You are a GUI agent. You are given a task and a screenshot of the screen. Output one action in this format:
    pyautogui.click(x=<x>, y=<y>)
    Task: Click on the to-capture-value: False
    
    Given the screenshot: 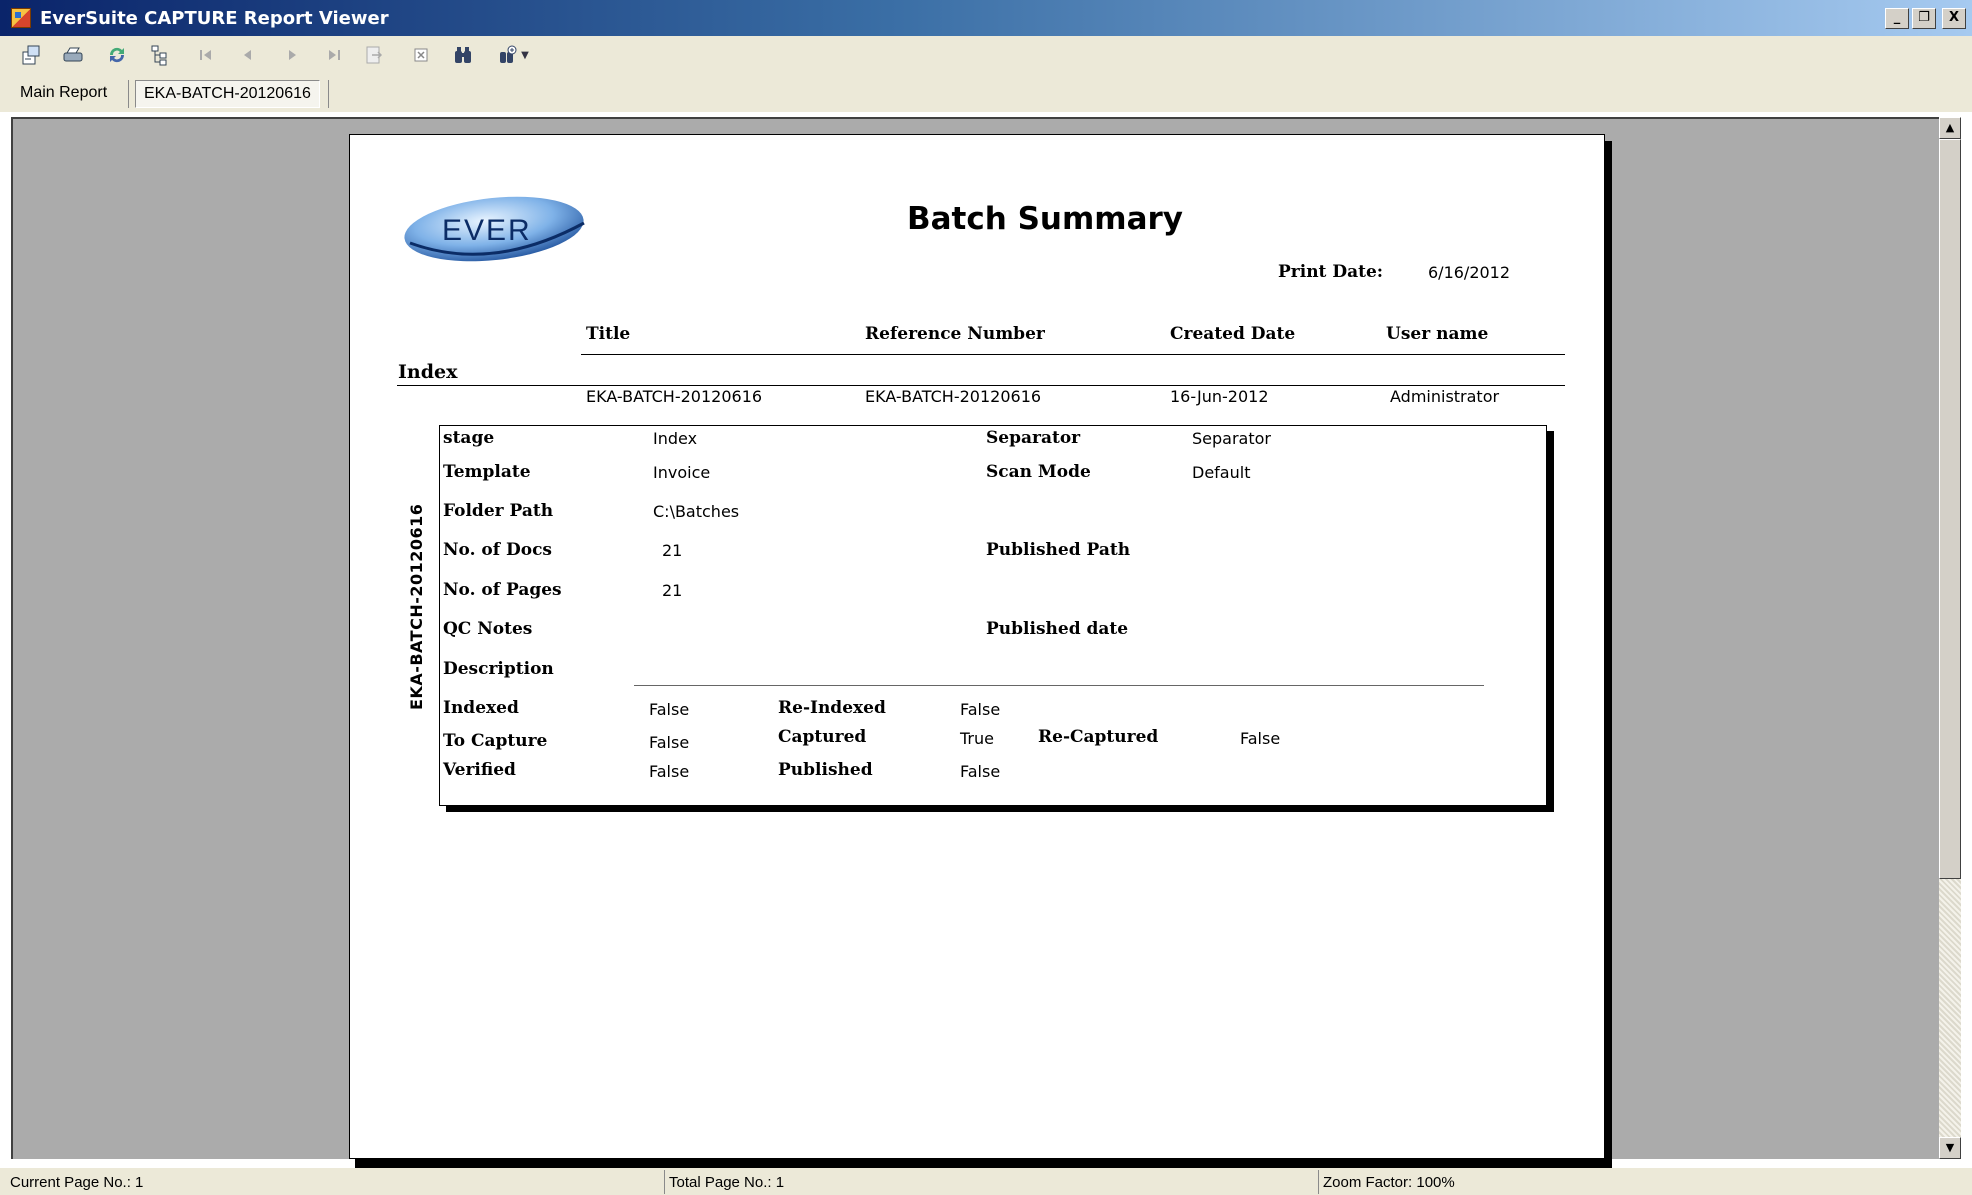 What is the action you would take?
    pyautogui.click(x=669, y=742)
    